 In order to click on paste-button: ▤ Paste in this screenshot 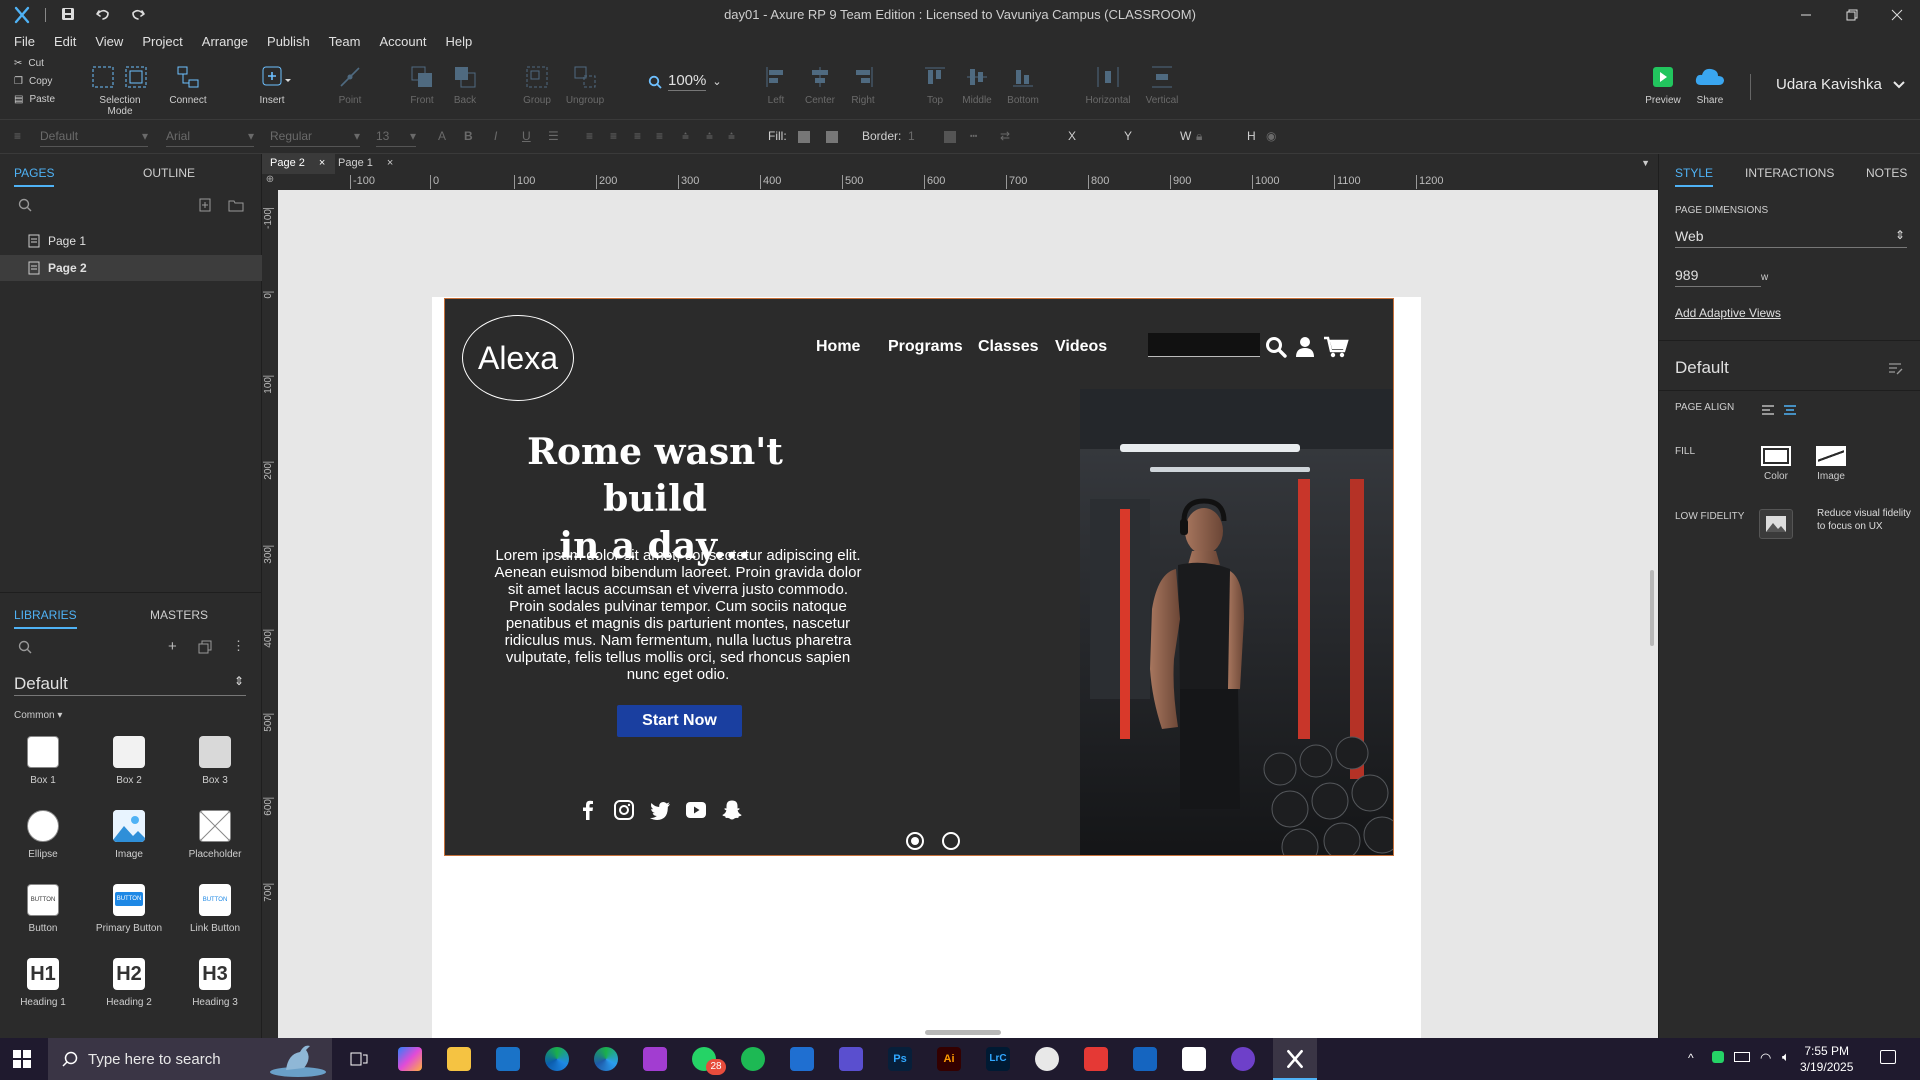, I will do `click(34, 99)`.